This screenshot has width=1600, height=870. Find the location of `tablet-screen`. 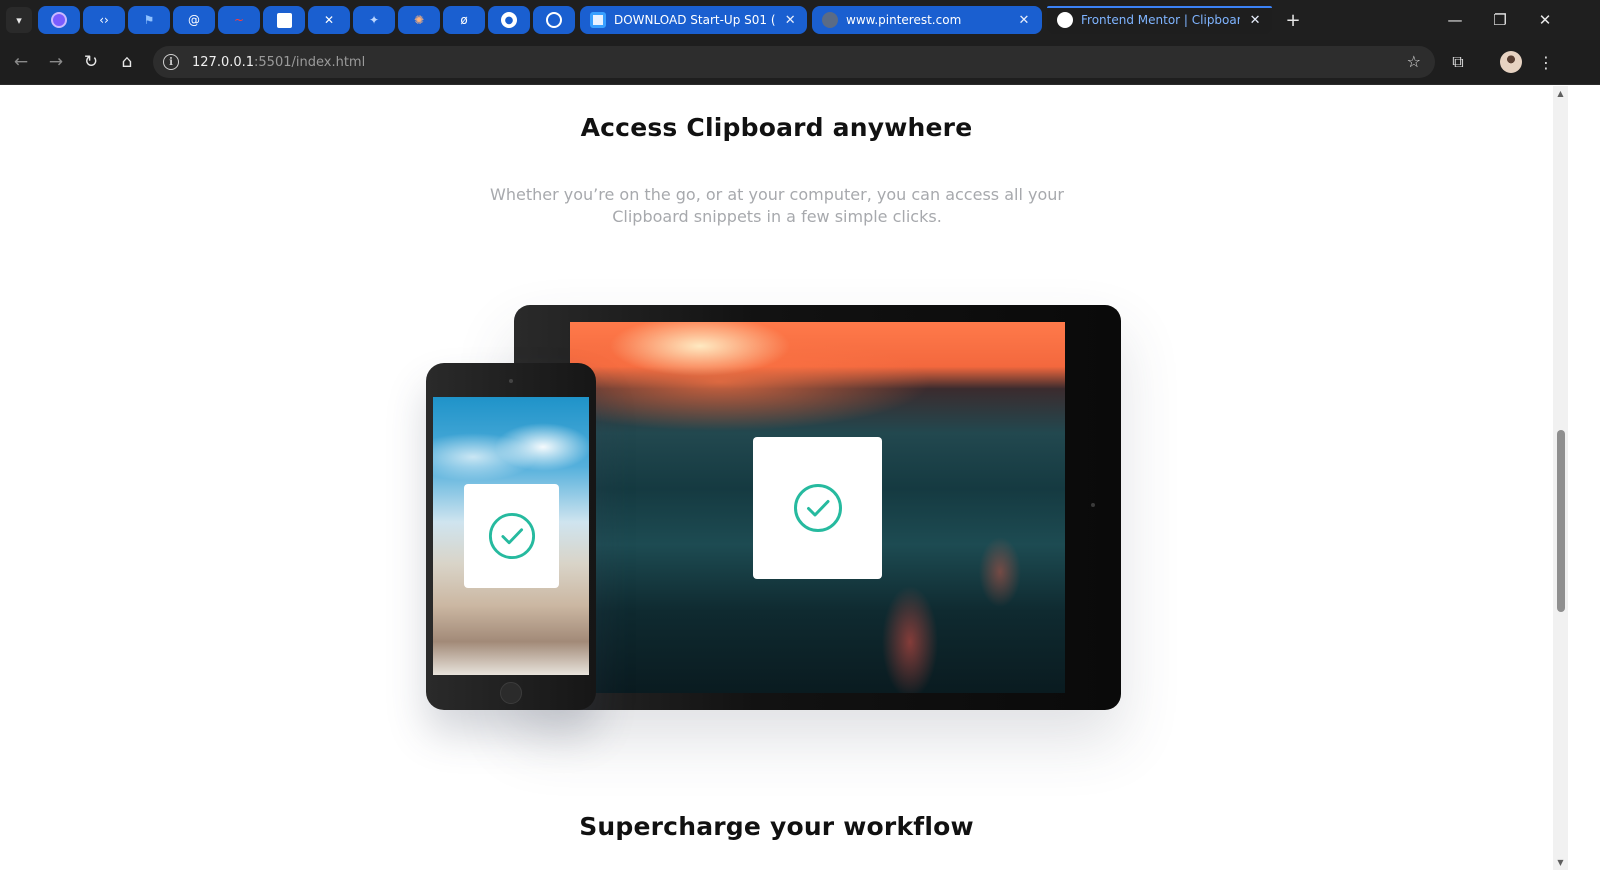

tablet-screen is located at coordinates (817, 507).